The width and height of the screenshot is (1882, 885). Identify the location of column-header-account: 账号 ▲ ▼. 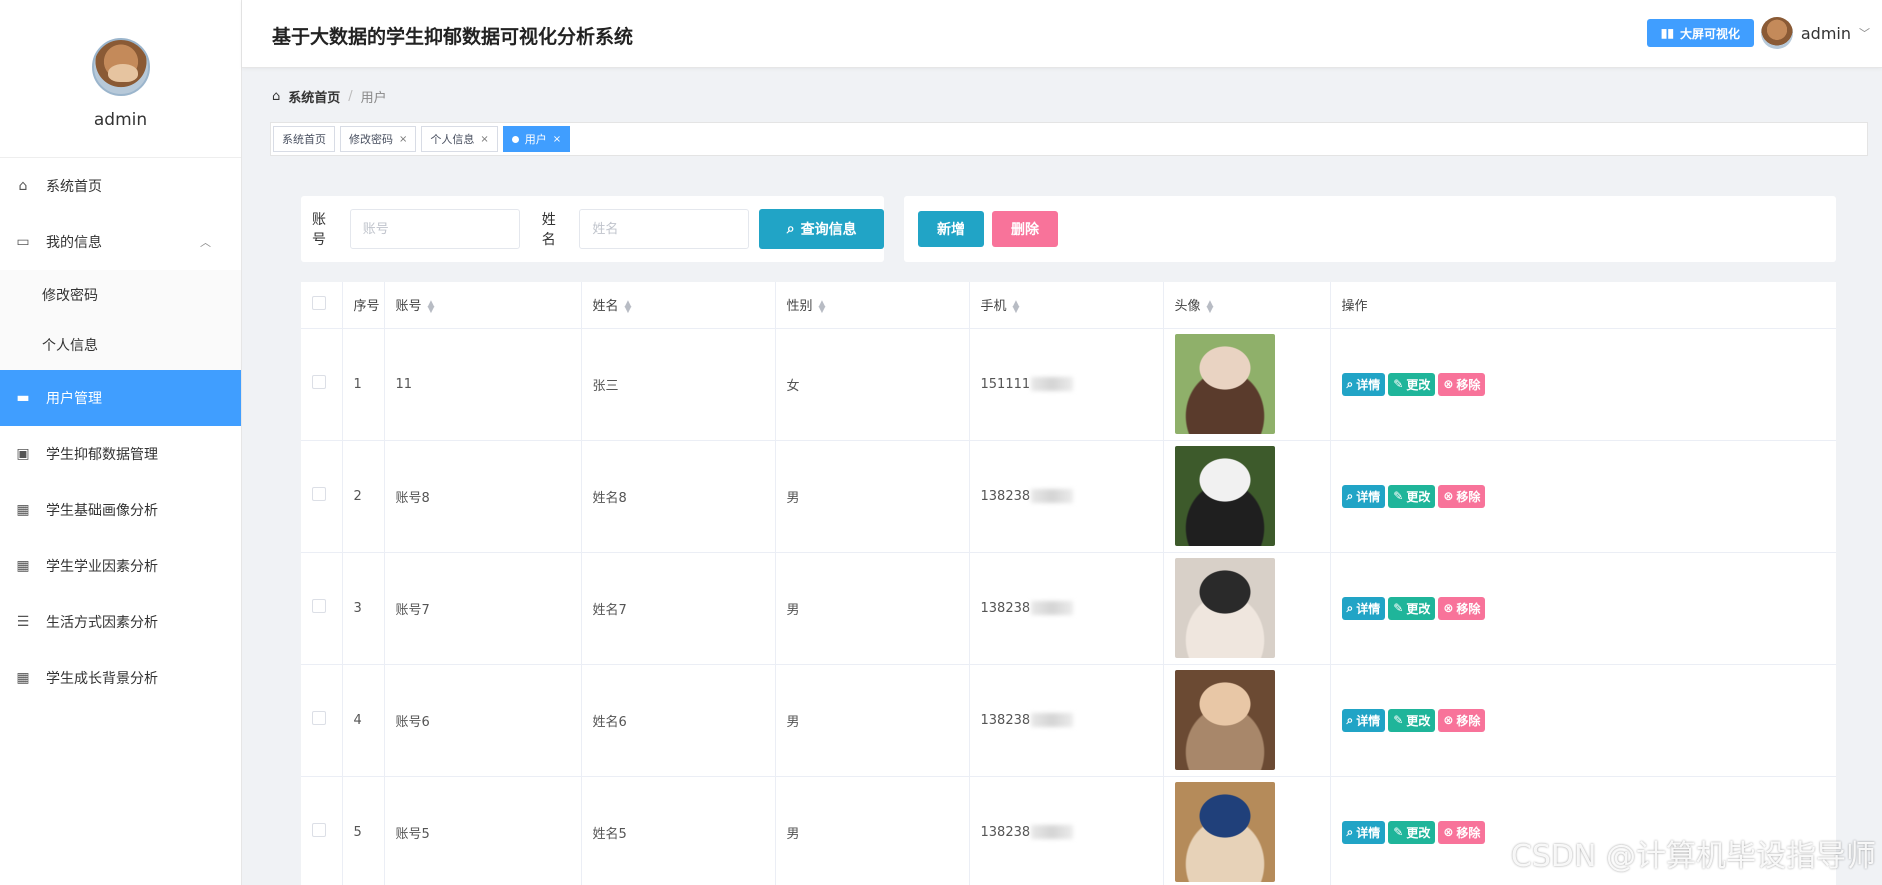
(483, 305).